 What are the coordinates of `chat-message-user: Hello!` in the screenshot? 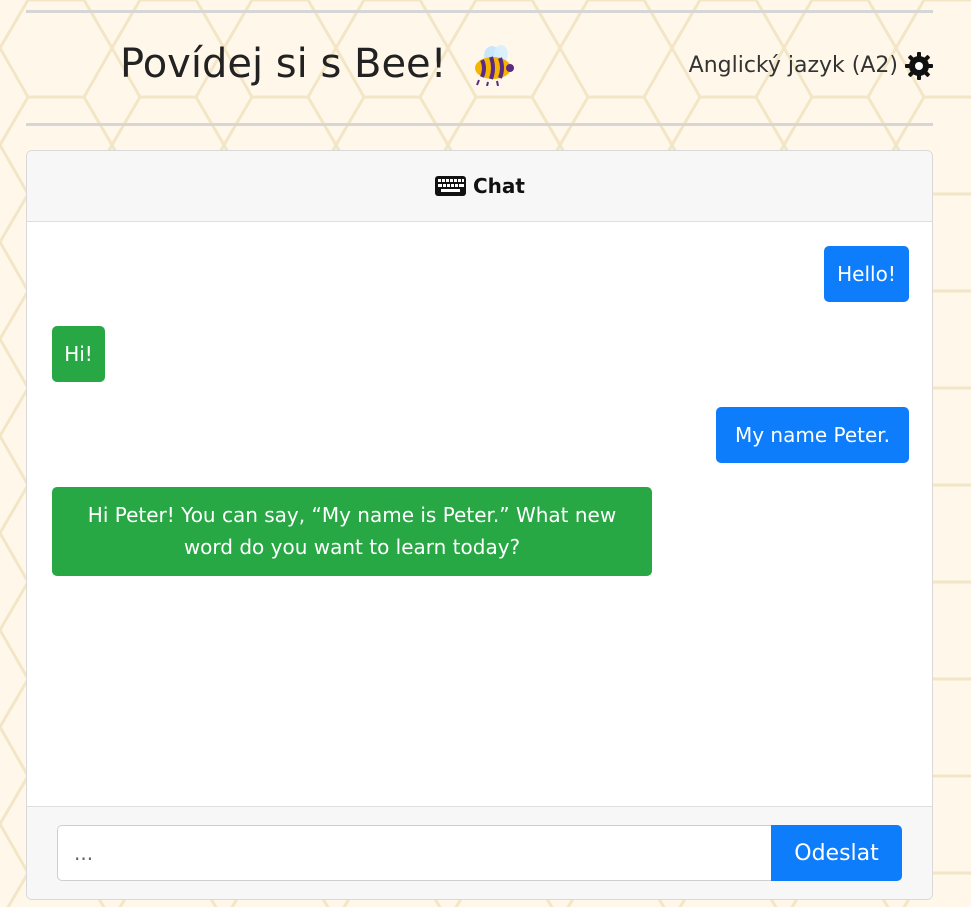 It's located at (866, 274).